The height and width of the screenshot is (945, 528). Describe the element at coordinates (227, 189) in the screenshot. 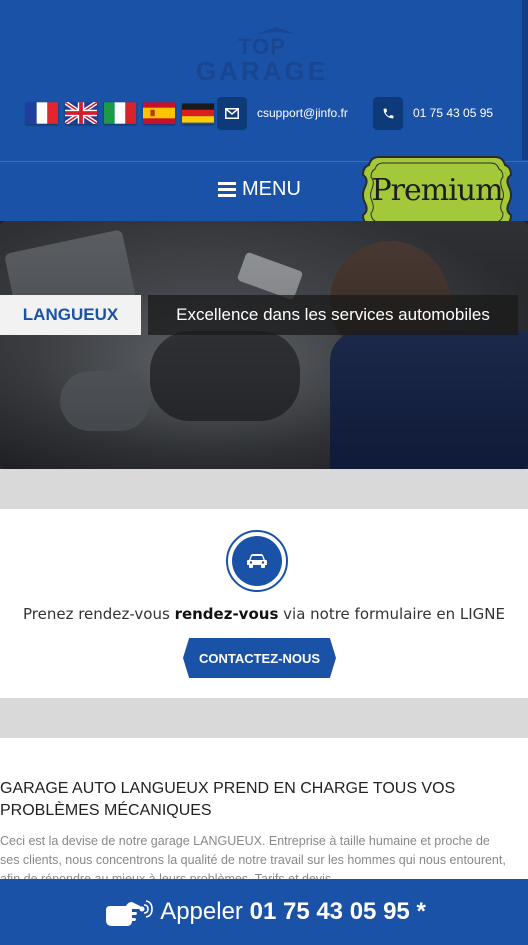

I see `hamburger-icon` at that location.